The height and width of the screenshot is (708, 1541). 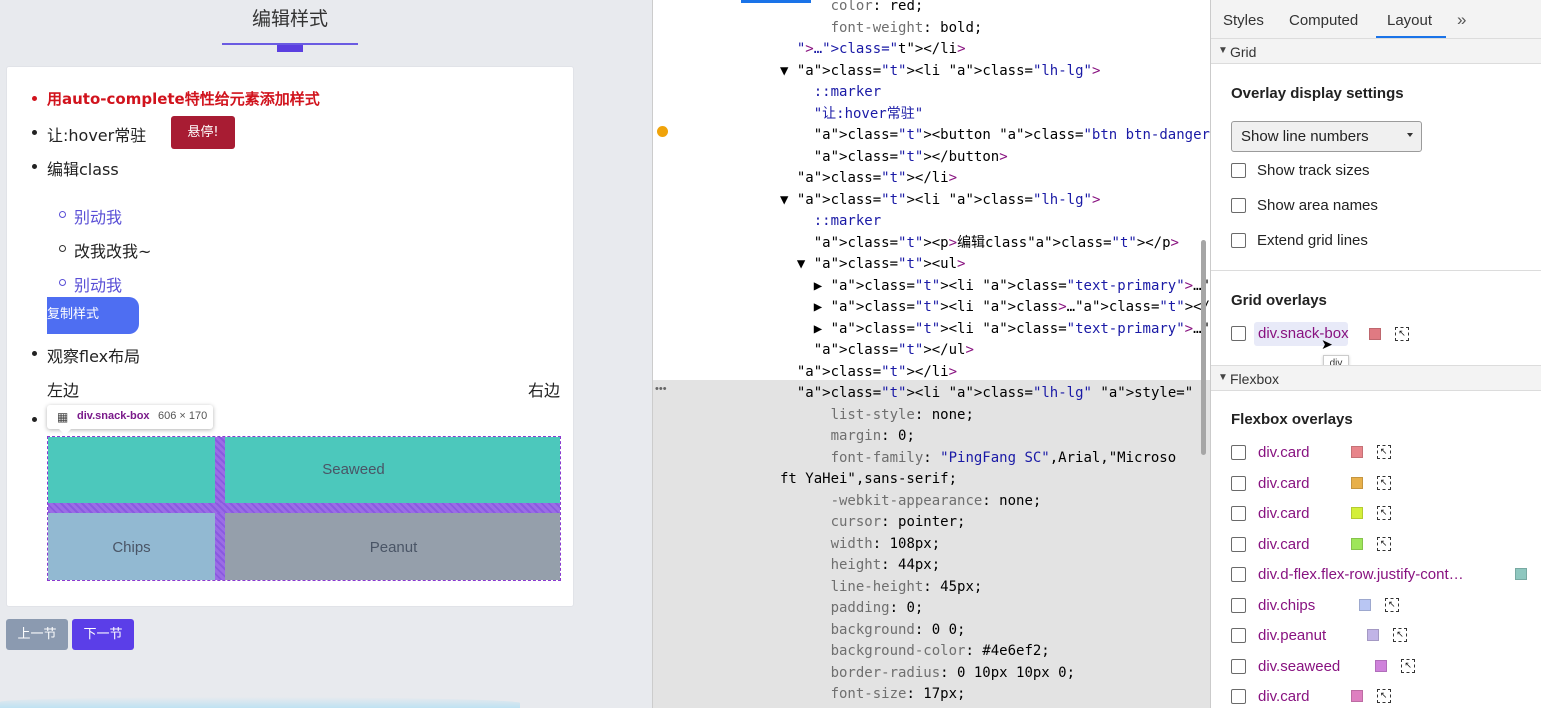 What do you see at coordinates (1292, 635) in the screenshot?
I see `flex-overlay-name: div.peanut` at bounding box center [1292, 635].